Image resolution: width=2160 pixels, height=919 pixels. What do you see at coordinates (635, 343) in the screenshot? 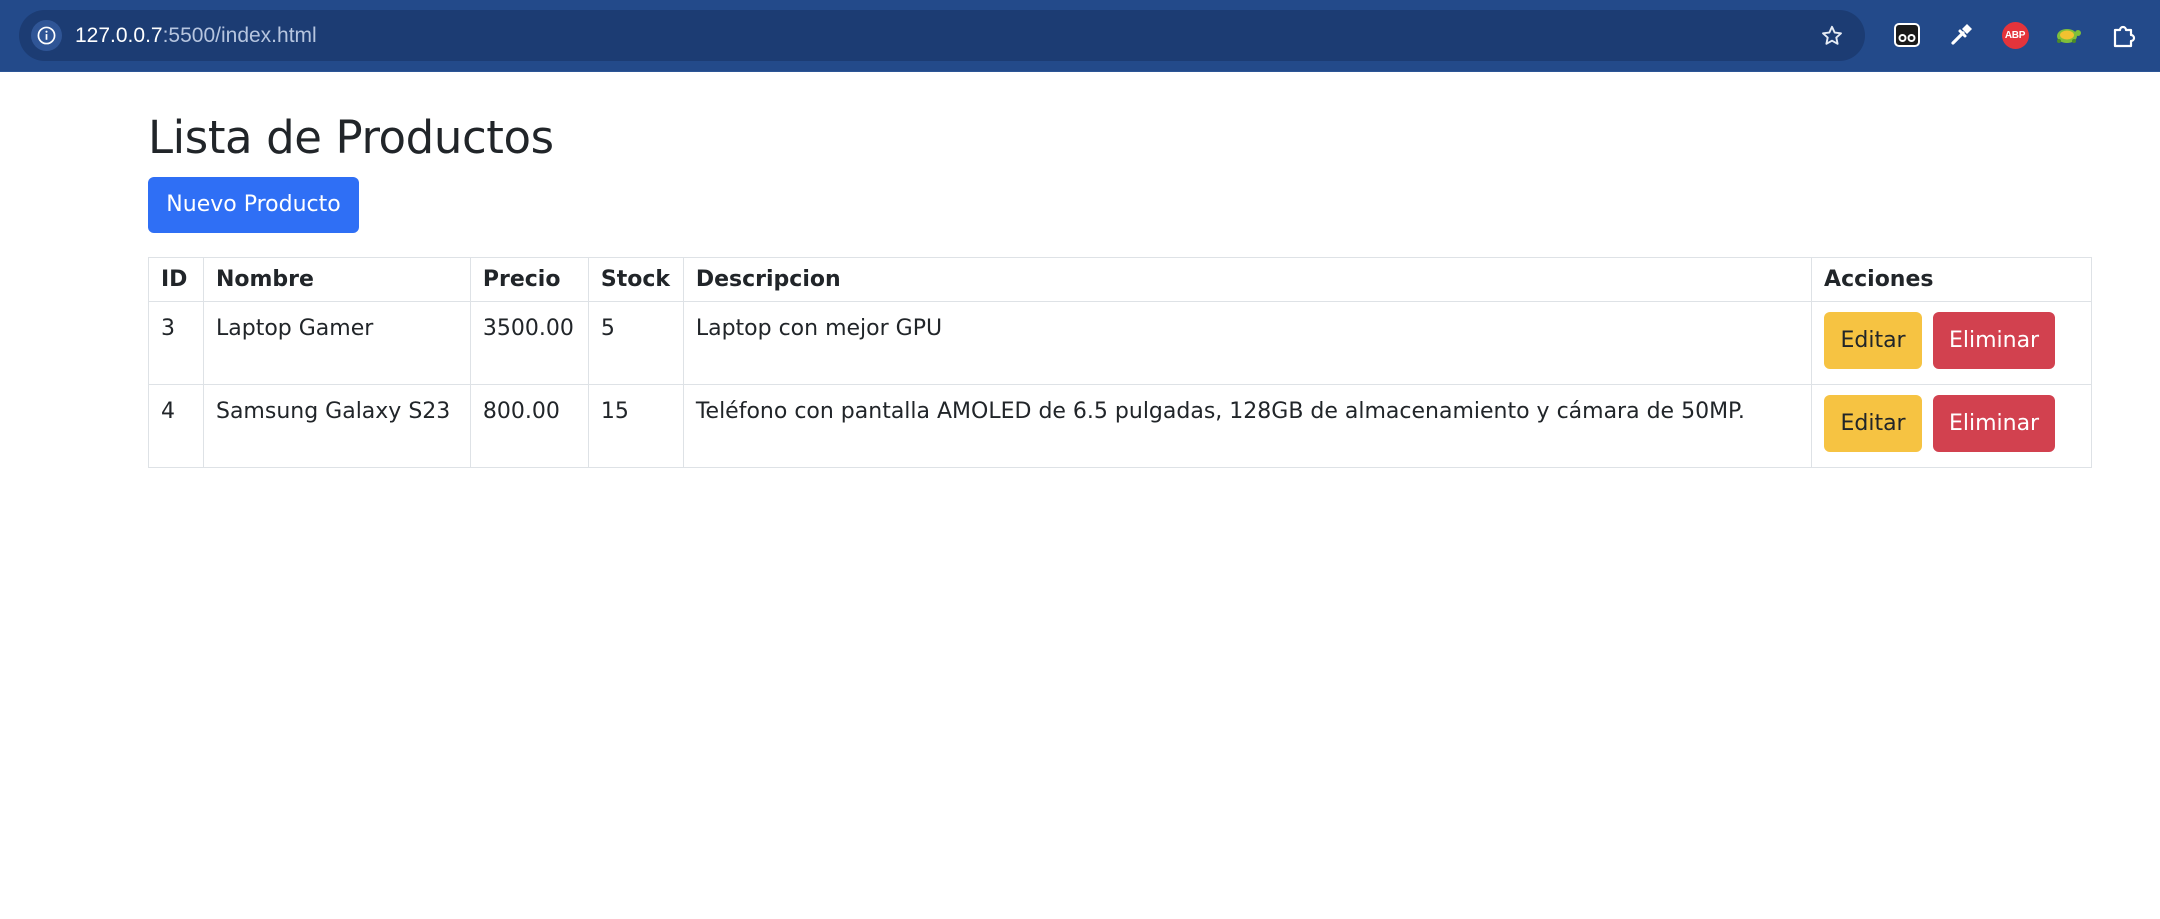
I see `cell-stock: 5` at bounding box center [635, 343].